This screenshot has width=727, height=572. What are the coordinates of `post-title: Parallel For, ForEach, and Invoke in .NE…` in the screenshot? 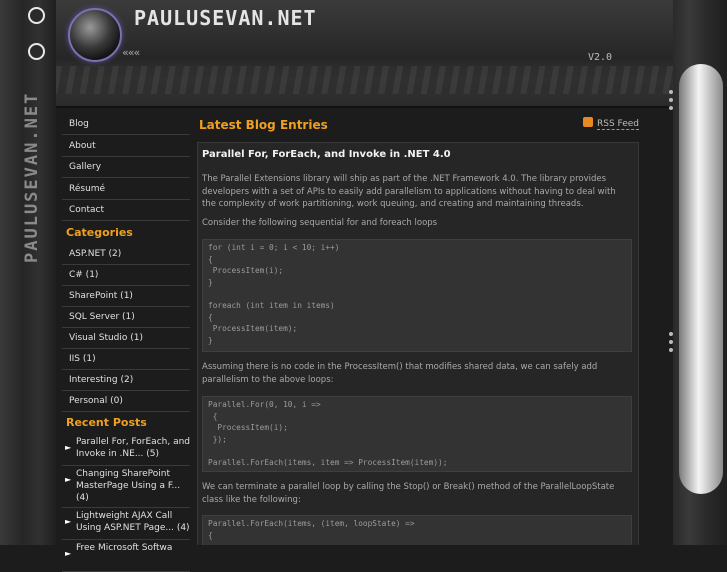 It's located at (326, 154).